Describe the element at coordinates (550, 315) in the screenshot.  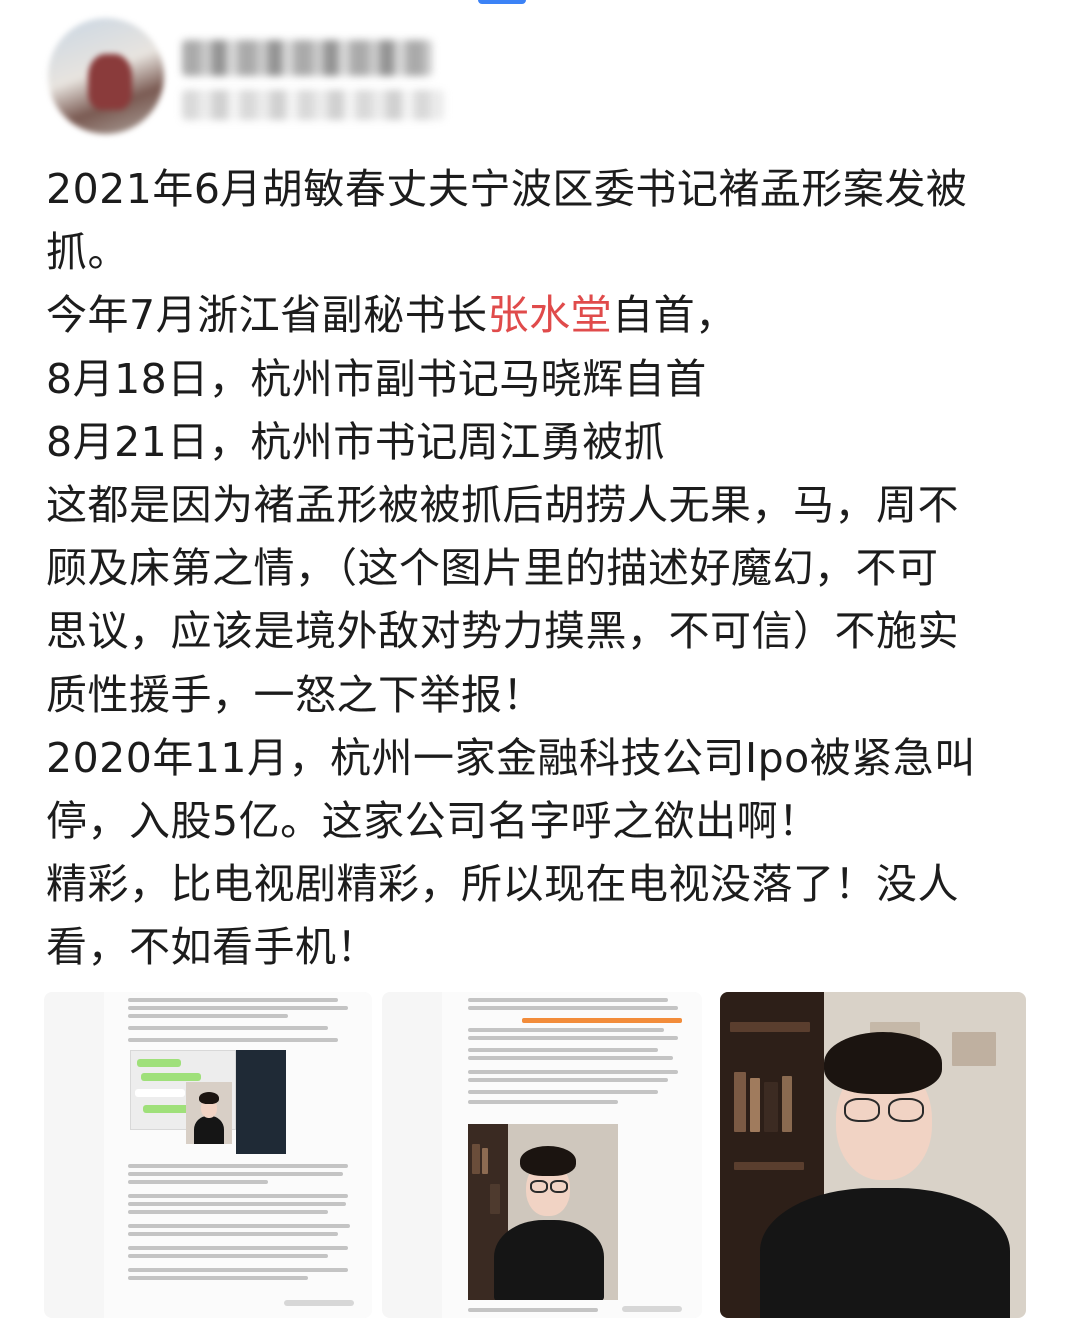
I see `highlighted-name-link: 张水堂` at that location.